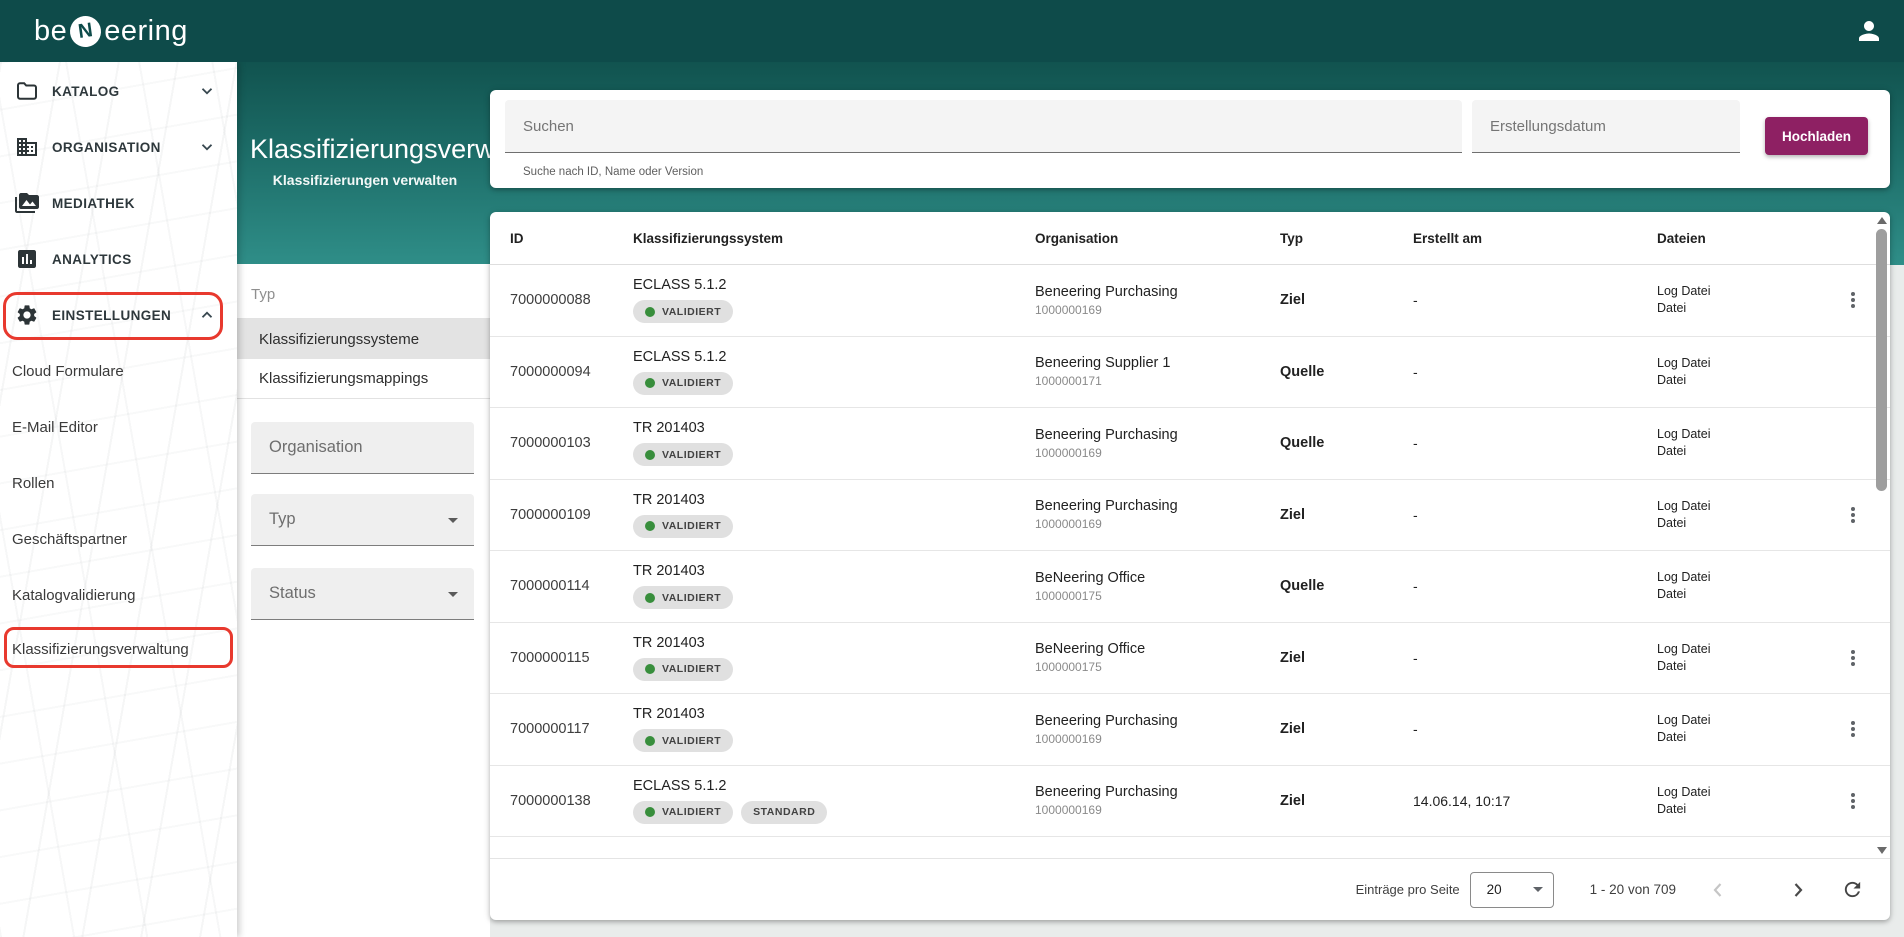 The height and width of the screenshot is (937, 1904). What do you see at coordinates (1881, 360) in the screenshot?
I see `scrollbar-thumb` at bounding box center [1881, 360].